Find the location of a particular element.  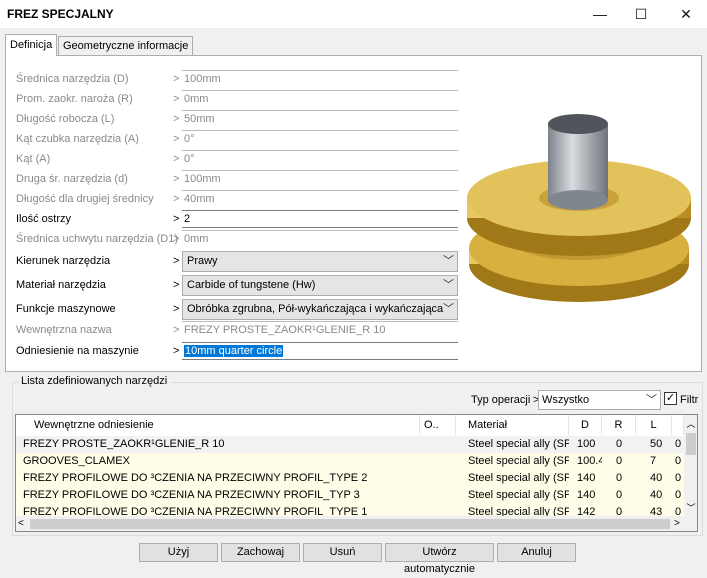

scroll-left-icon: < is located at coordinates (21, 523).